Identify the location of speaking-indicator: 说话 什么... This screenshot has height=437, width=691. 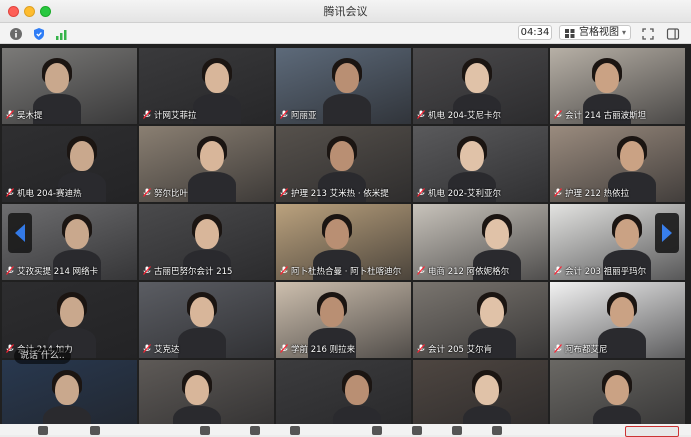
(42, 356).